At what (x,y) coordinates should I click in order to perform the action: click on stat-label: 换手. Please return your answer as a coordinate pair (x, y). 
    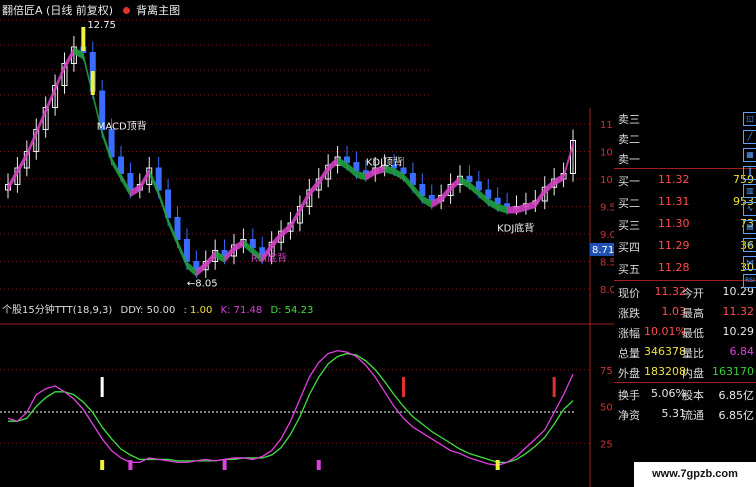
    Looking at the image, I should click on (629, 395).